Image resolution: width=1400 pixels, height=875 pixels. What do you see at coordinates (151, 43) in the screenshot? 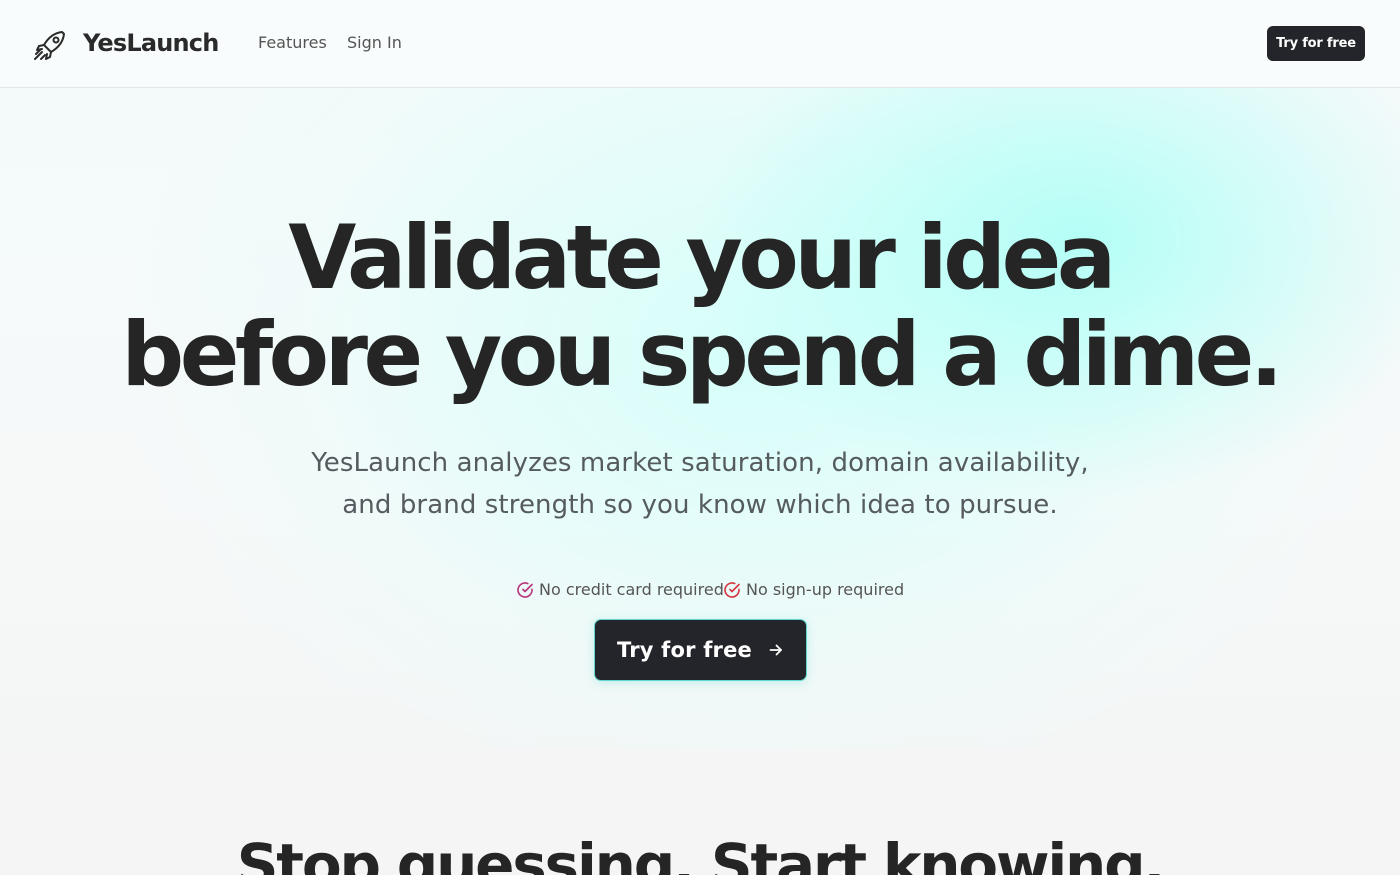
I see `brand-name: YesLaunch` at bounding box center [151, 43].